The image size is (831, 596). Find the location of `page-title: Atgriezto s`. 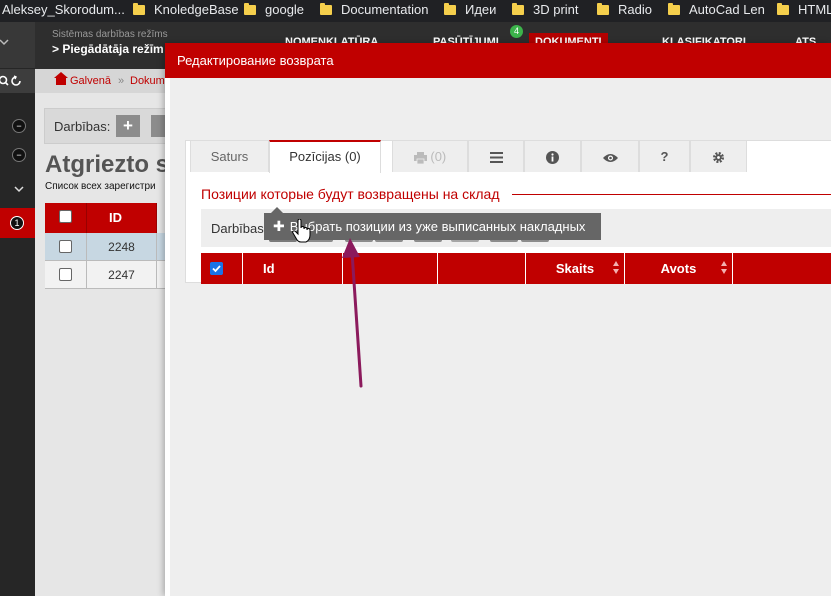

page-title: Atgriezto s is located at coordinates (107, 164).